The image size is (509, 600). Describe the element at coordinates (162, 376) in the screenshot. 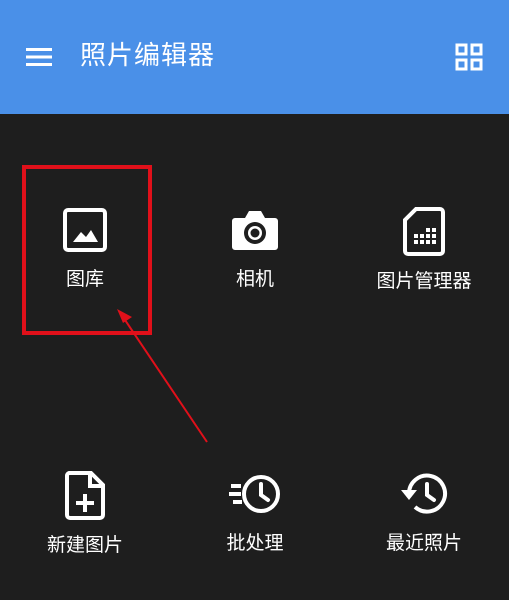

I see `annotation-arrow` at that location.